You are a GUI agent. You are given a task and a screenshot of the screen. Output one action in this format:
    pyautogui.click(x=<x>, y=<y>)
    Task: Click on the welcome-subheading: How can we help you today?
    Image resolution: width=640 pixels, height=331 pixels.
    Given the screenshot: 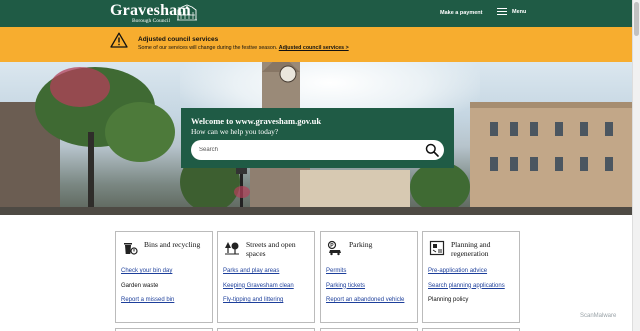 What is the action you would take?
    pyautogui.click(x=235, y=131)
    